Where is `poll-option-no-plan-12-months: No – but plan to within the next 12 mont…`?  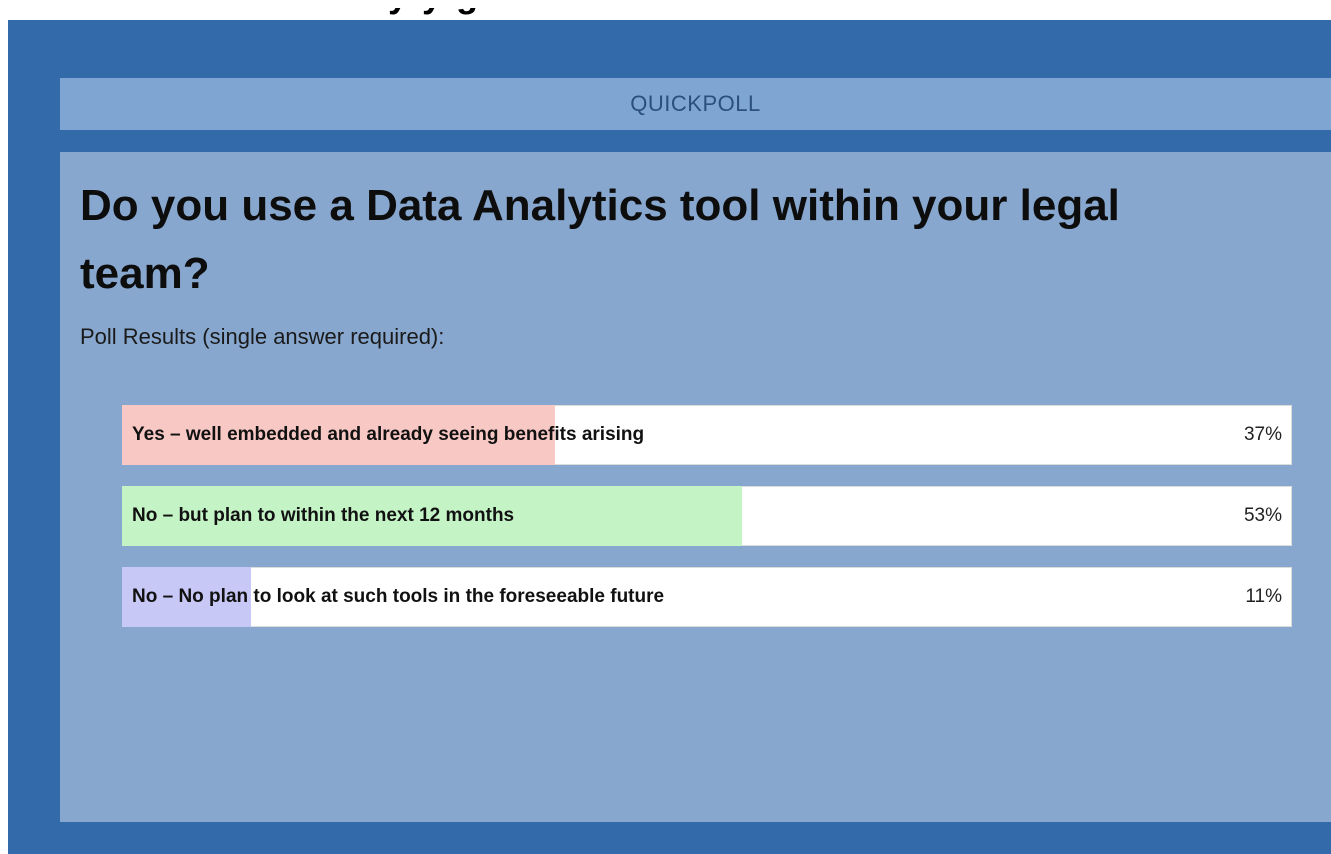
poll-option-no-plan-12-months: No – but plan to within the next 12 mont… is located at coordinates (707, 516).